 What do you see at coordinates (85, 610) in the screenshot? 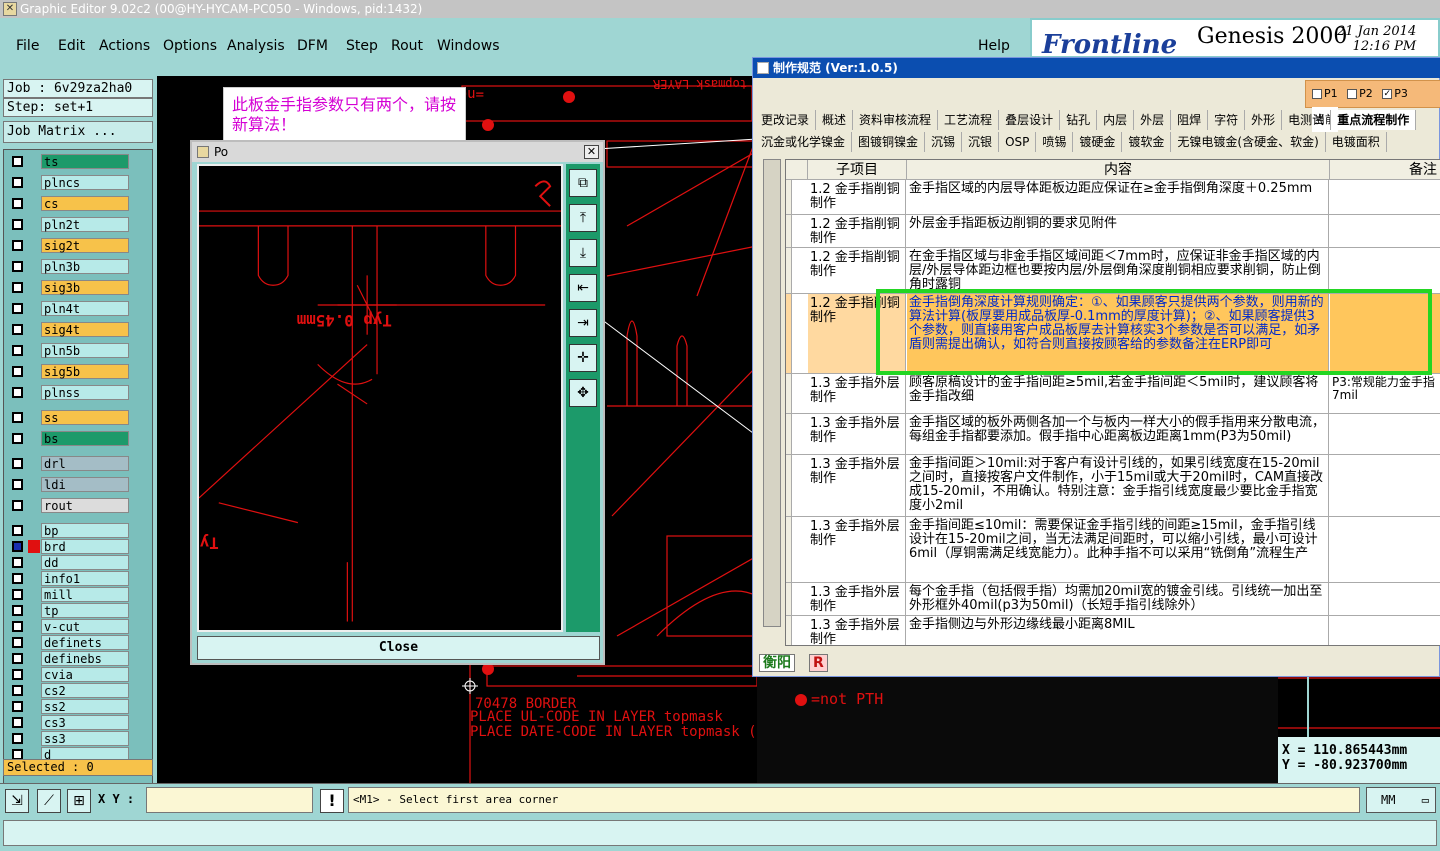
I see `layer-name: tp` at bounding box center [85, 610].